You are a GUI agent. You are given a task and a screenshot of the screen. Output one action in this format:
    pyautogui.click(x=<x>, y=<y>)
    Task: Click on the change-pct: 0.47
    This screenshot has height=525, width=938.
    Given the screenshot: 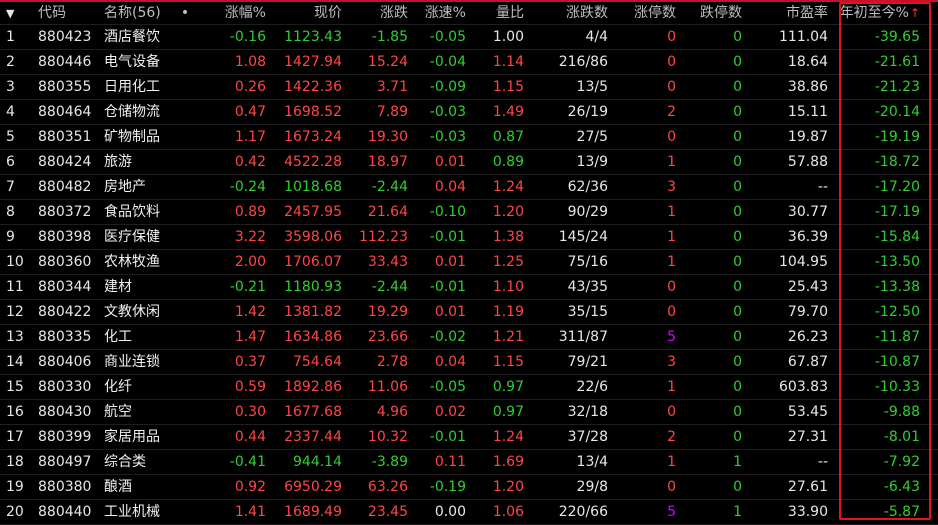 What is the action you would take?
    pyautogui.click(x=250, y=112)
    